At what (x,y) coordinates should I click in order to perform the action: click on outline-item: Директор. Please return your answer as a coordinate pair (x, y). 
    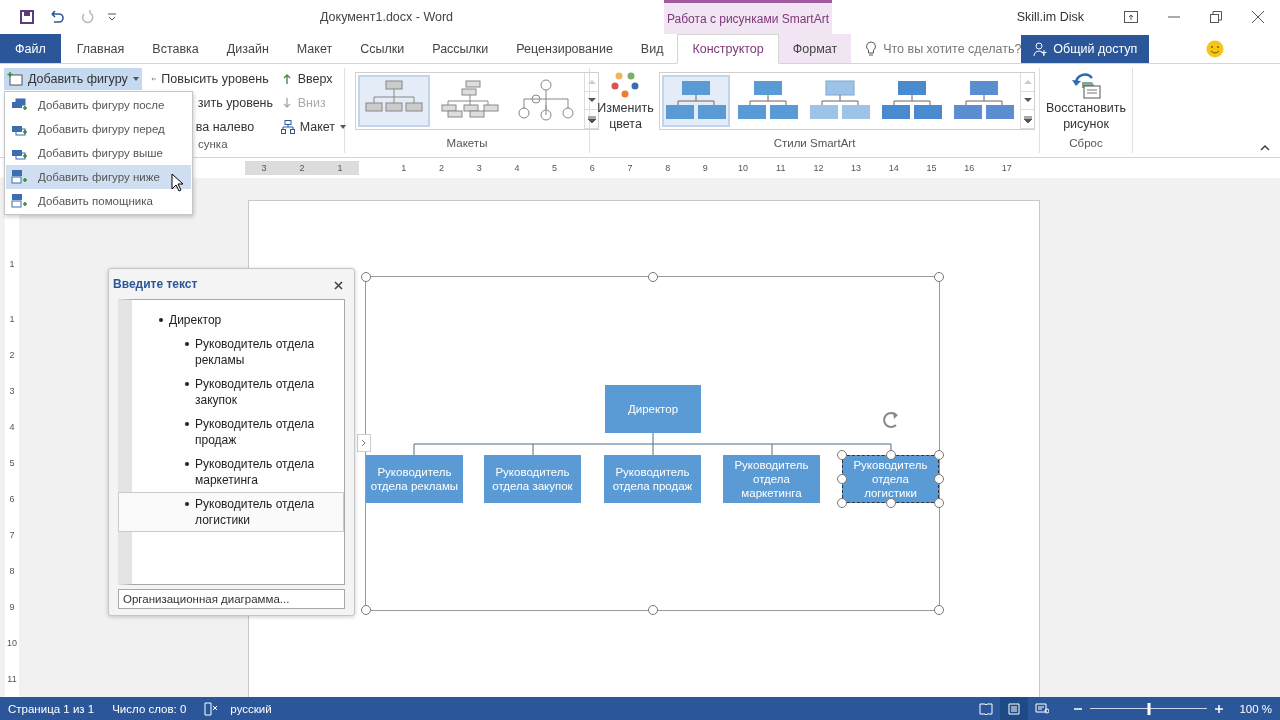
    Looking at the image, I should click on (231, 320).